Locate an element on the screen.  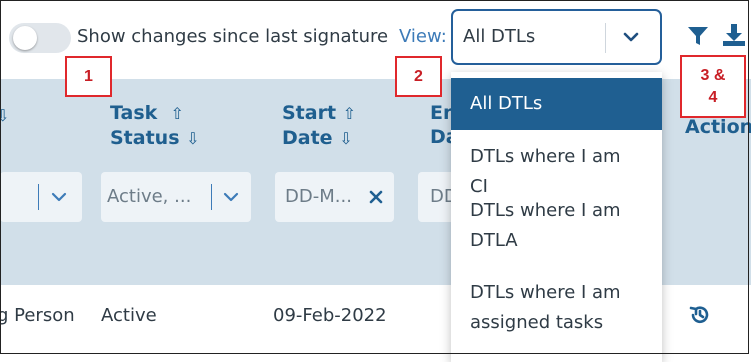
show-changes-label: Show changes since last signature is located at coordinates (233, 36).